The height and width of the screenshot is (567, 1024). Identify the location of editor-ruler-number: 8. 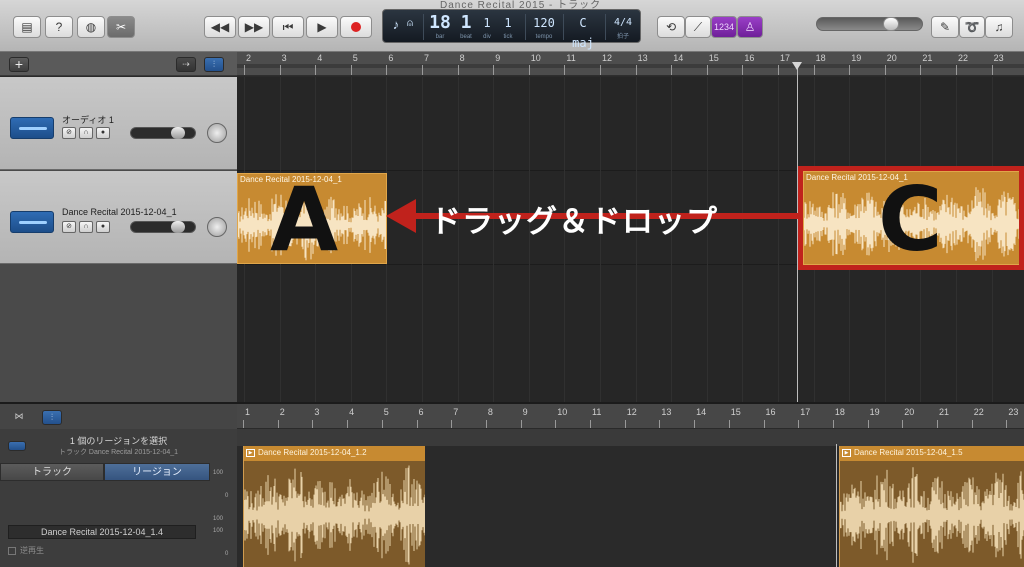
(490, 412).